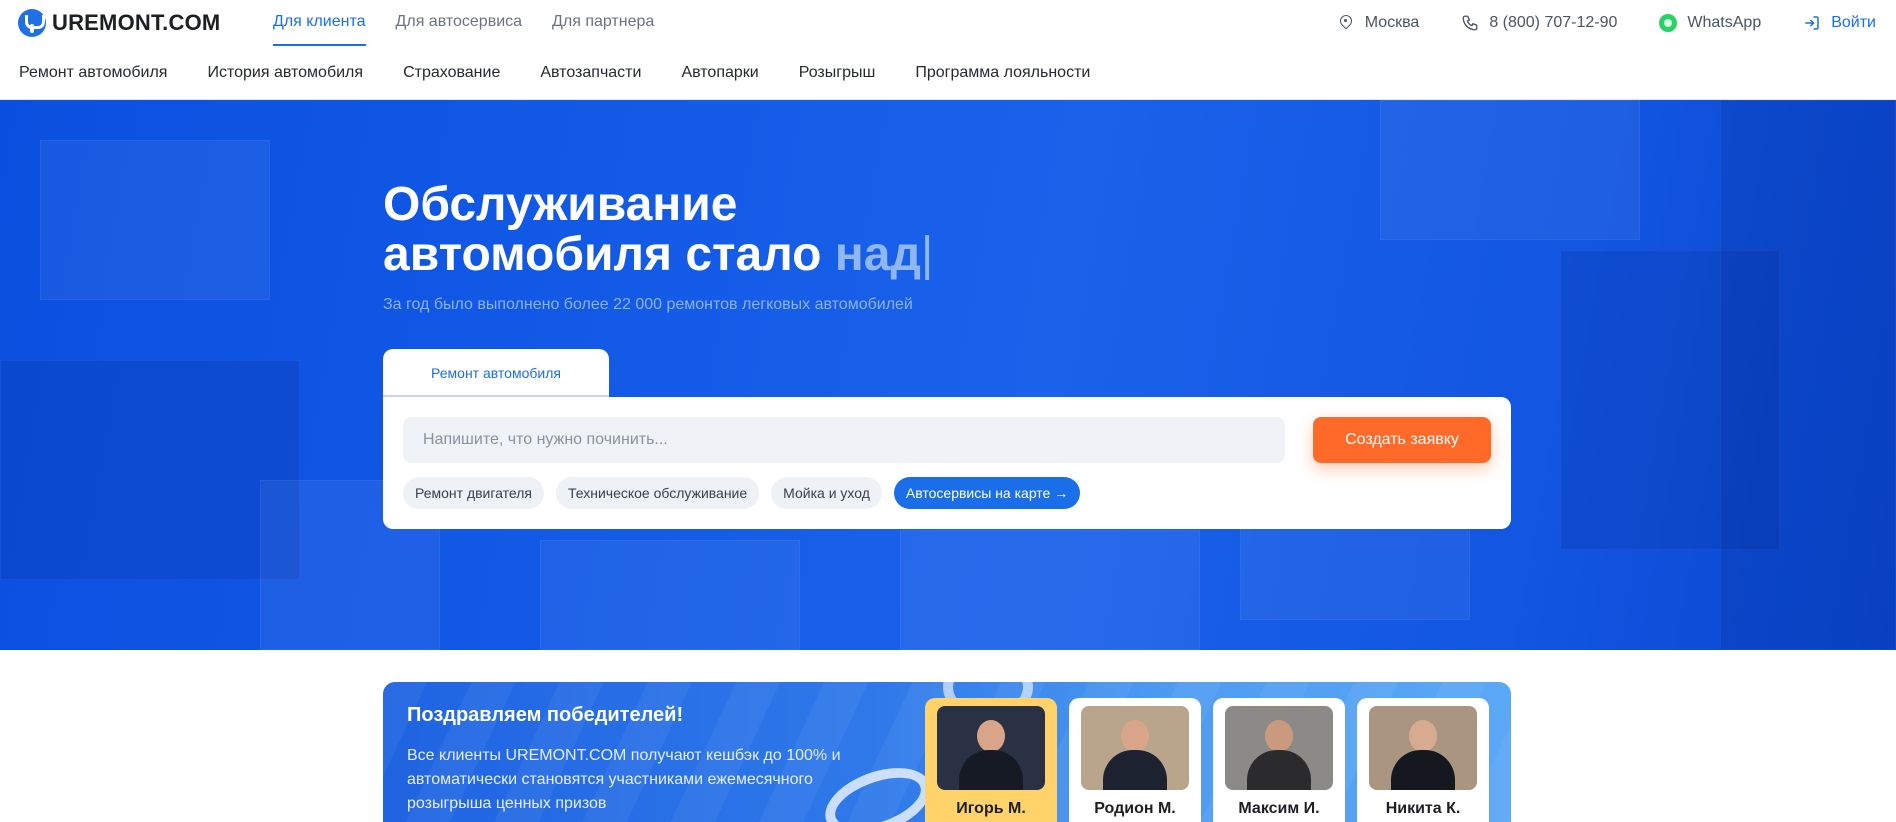  I want to click on login-button: Войти, so click(1839, 23).